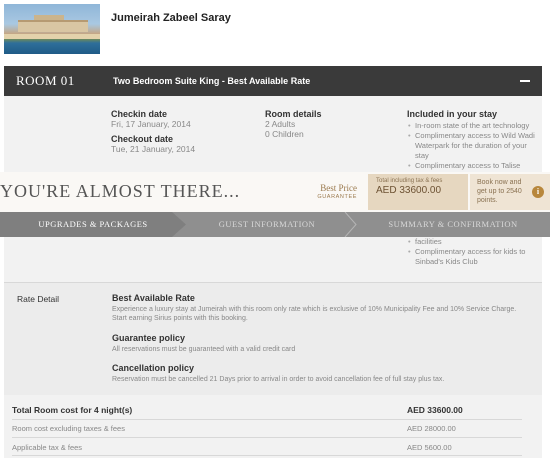 This screenshot has width=550, height=458. I want to click on checkin-label: Checkin date, so click(139, 114).